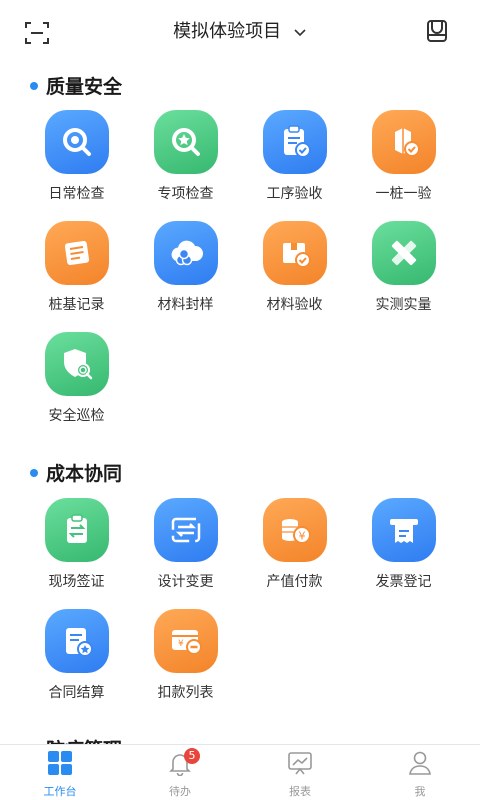 The height and width of the screenshot is (800, 480). What do you see at coordinates (294, 305) in the screenshot?
I see `tile-label: 材料验收` at bounding box center [294, 305].